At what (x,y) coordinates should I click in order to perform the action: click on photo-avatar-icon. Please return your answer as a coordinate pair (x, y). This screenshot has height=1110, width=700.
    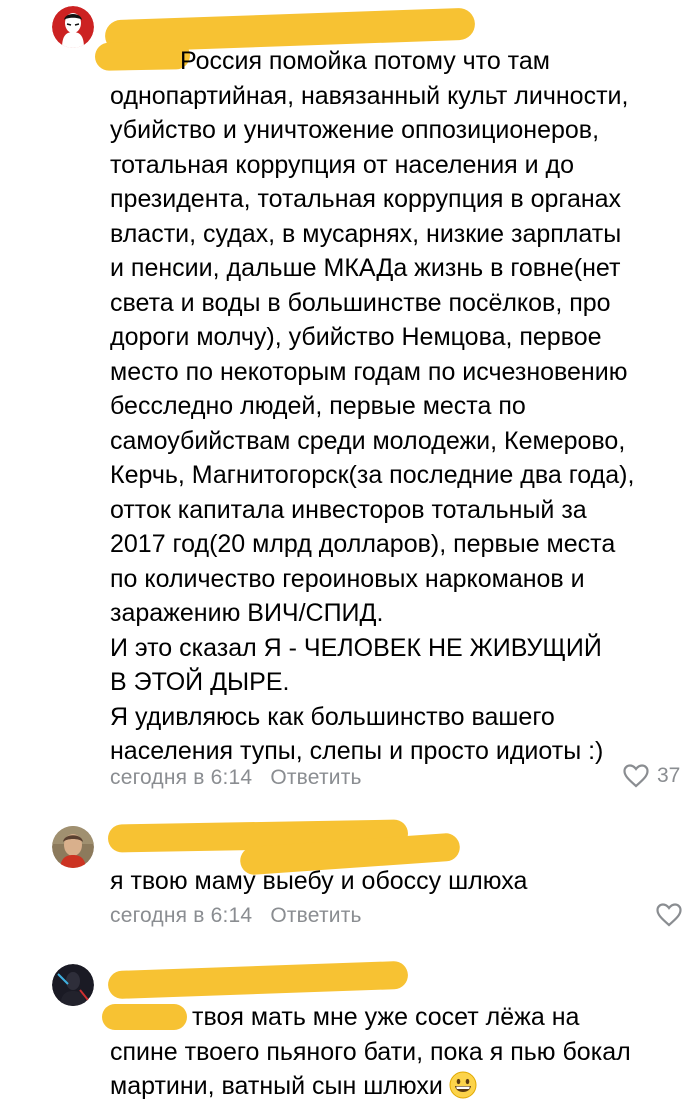
    Looking at the image, I should click on (73, 847).